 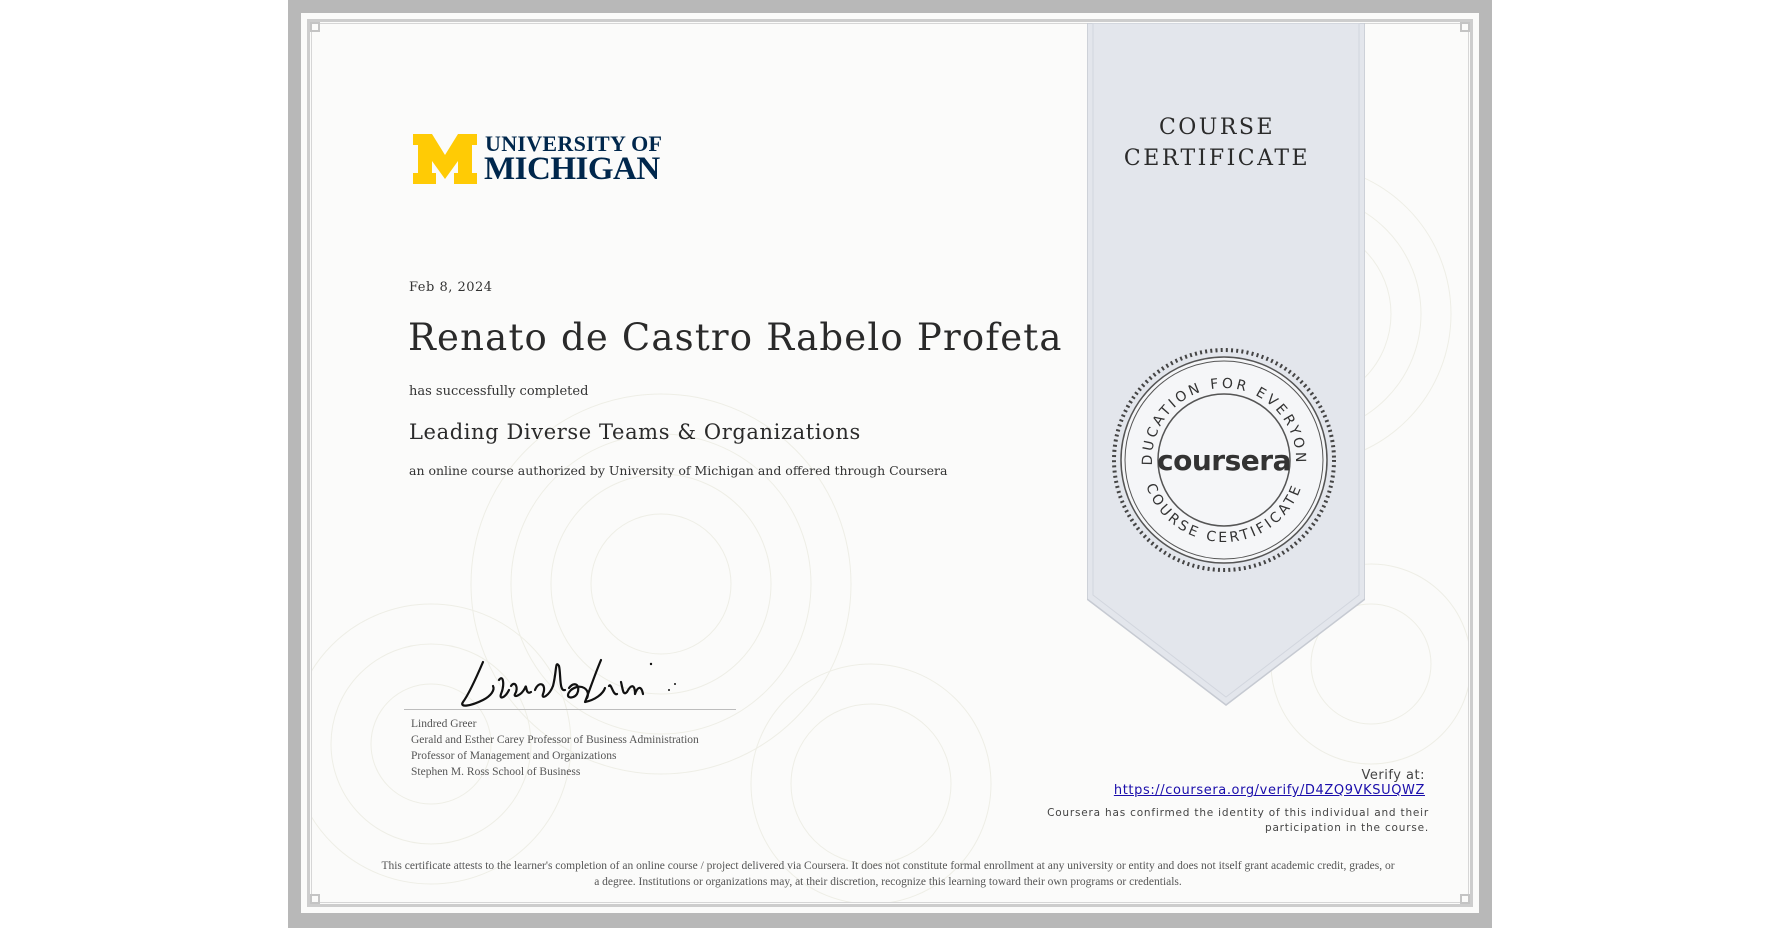 I want to click on verify-label: Verify at:, so click(x=1393, y=775).